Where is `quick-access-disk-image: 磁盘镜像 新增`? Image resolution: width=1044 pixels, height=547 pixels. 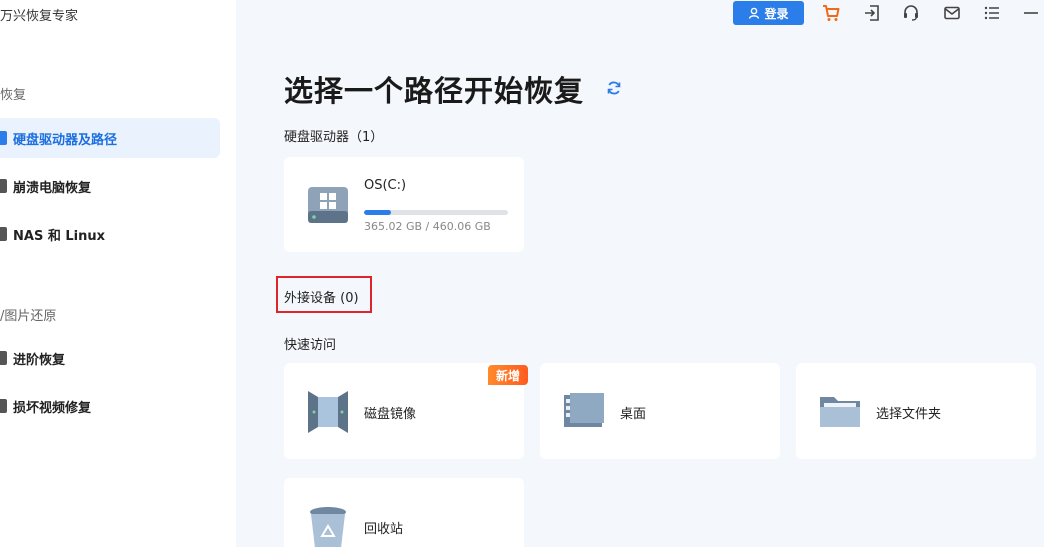
quick-access-disk-image: 磁盘镜像 新增 is located at coordinates (406, 411).